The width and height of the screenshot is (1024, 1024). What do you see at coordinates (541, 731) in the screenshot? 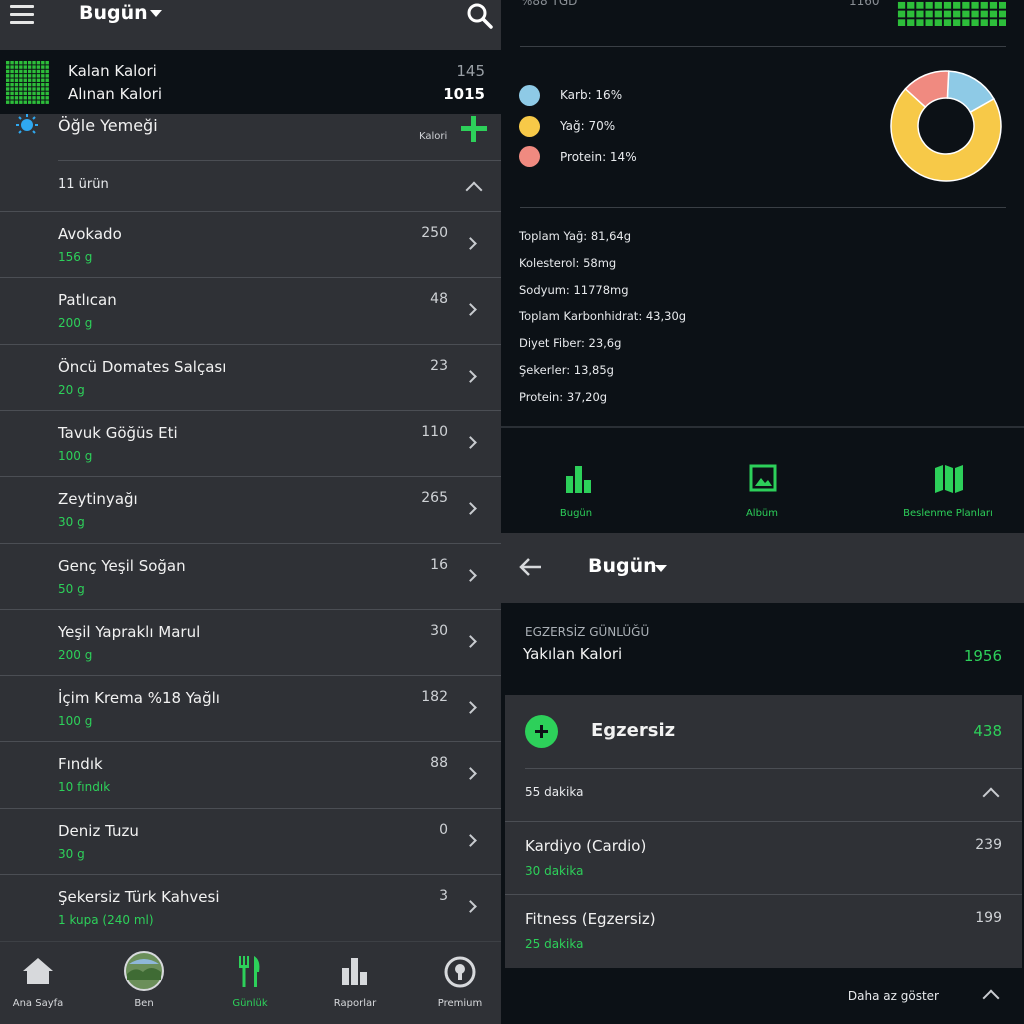
I see `add-exercise-icon` at bounding box center [541, 731].